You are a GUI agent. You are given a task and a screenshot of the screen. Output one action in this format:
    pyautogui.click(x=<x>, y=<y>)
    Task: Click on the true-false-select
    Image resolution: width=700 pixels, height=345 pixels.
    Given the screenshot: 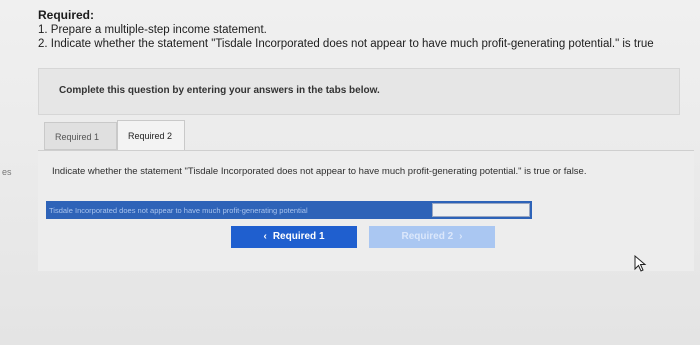 What is the action you would take?
    pyautogui.click(x=481, y=210)
    